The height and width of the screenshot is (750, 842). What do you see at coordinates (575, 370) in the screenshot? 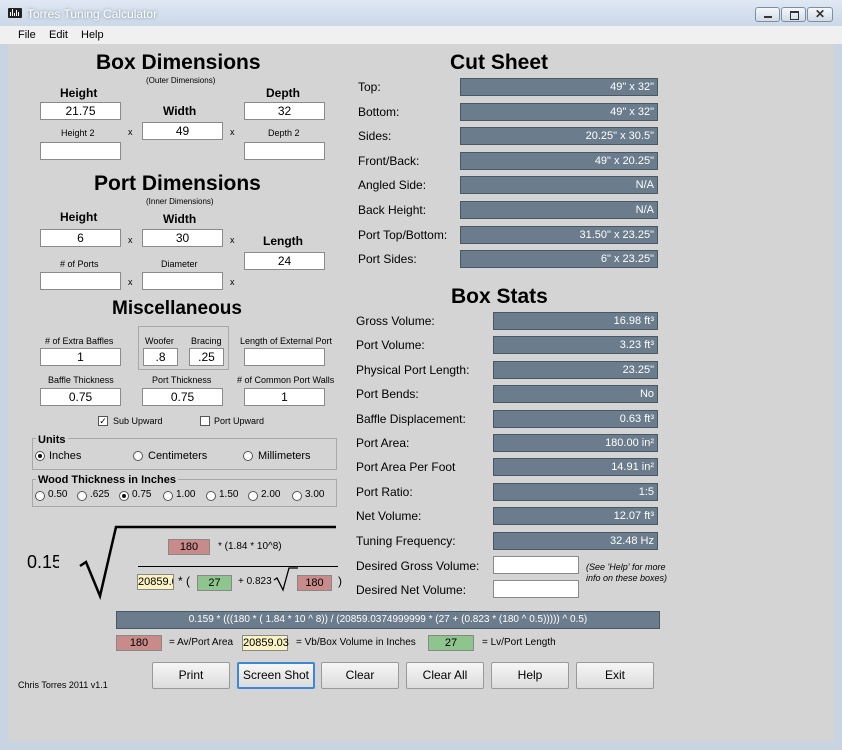
I see `physical-port-length-value: 23.25"` at bounding box center [575, 370].